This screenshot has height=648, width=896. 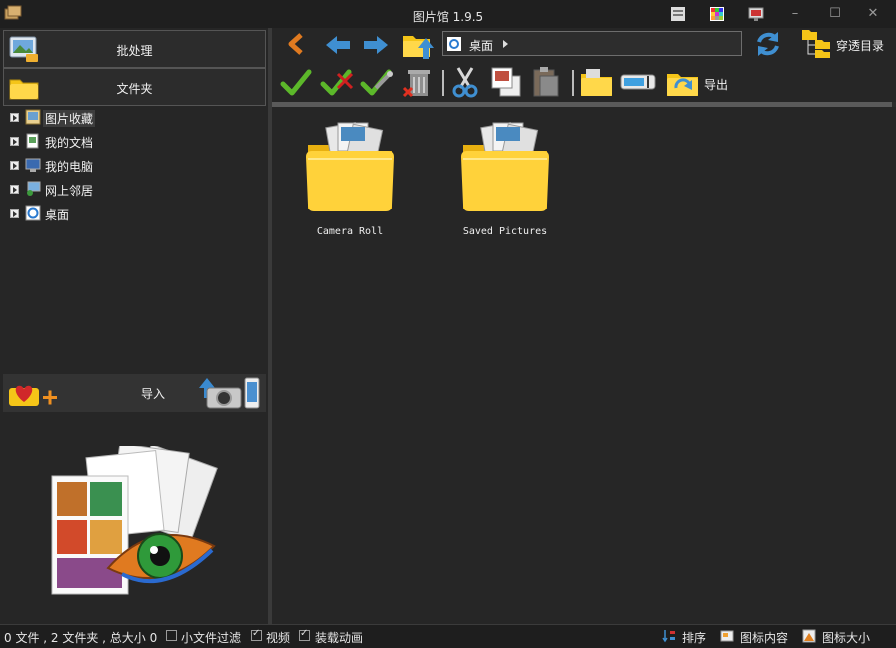 I want to click on documents-icon, so click(x=32, y=141).